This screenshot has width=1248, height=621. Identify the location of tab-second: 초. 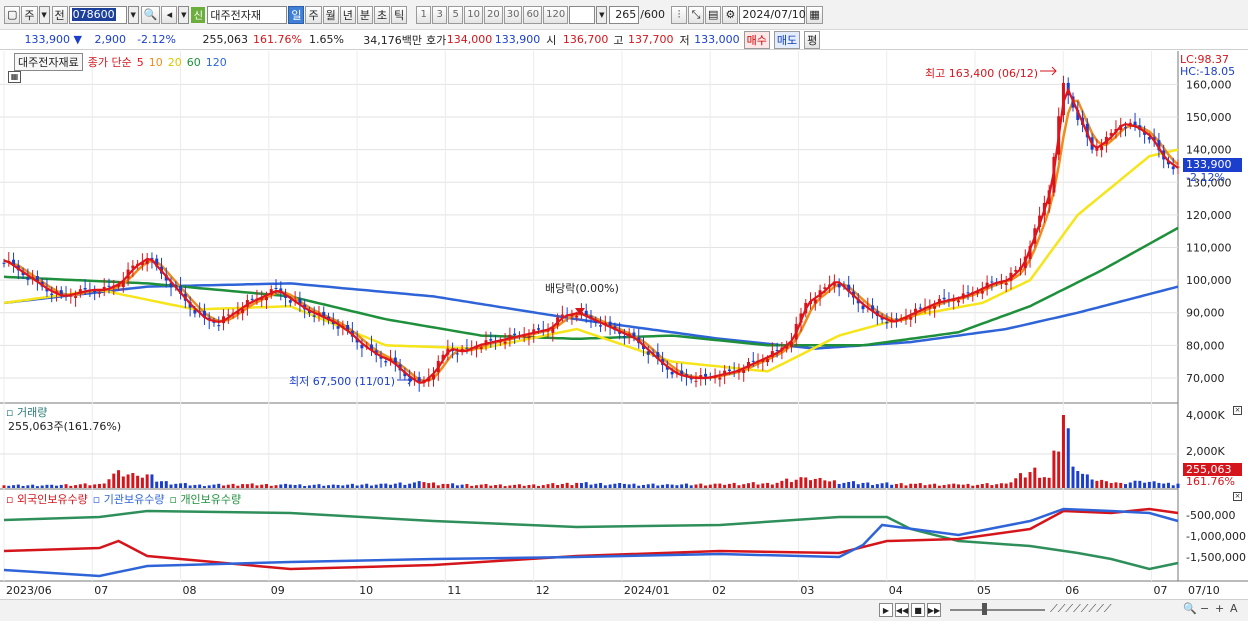
(382, 14).